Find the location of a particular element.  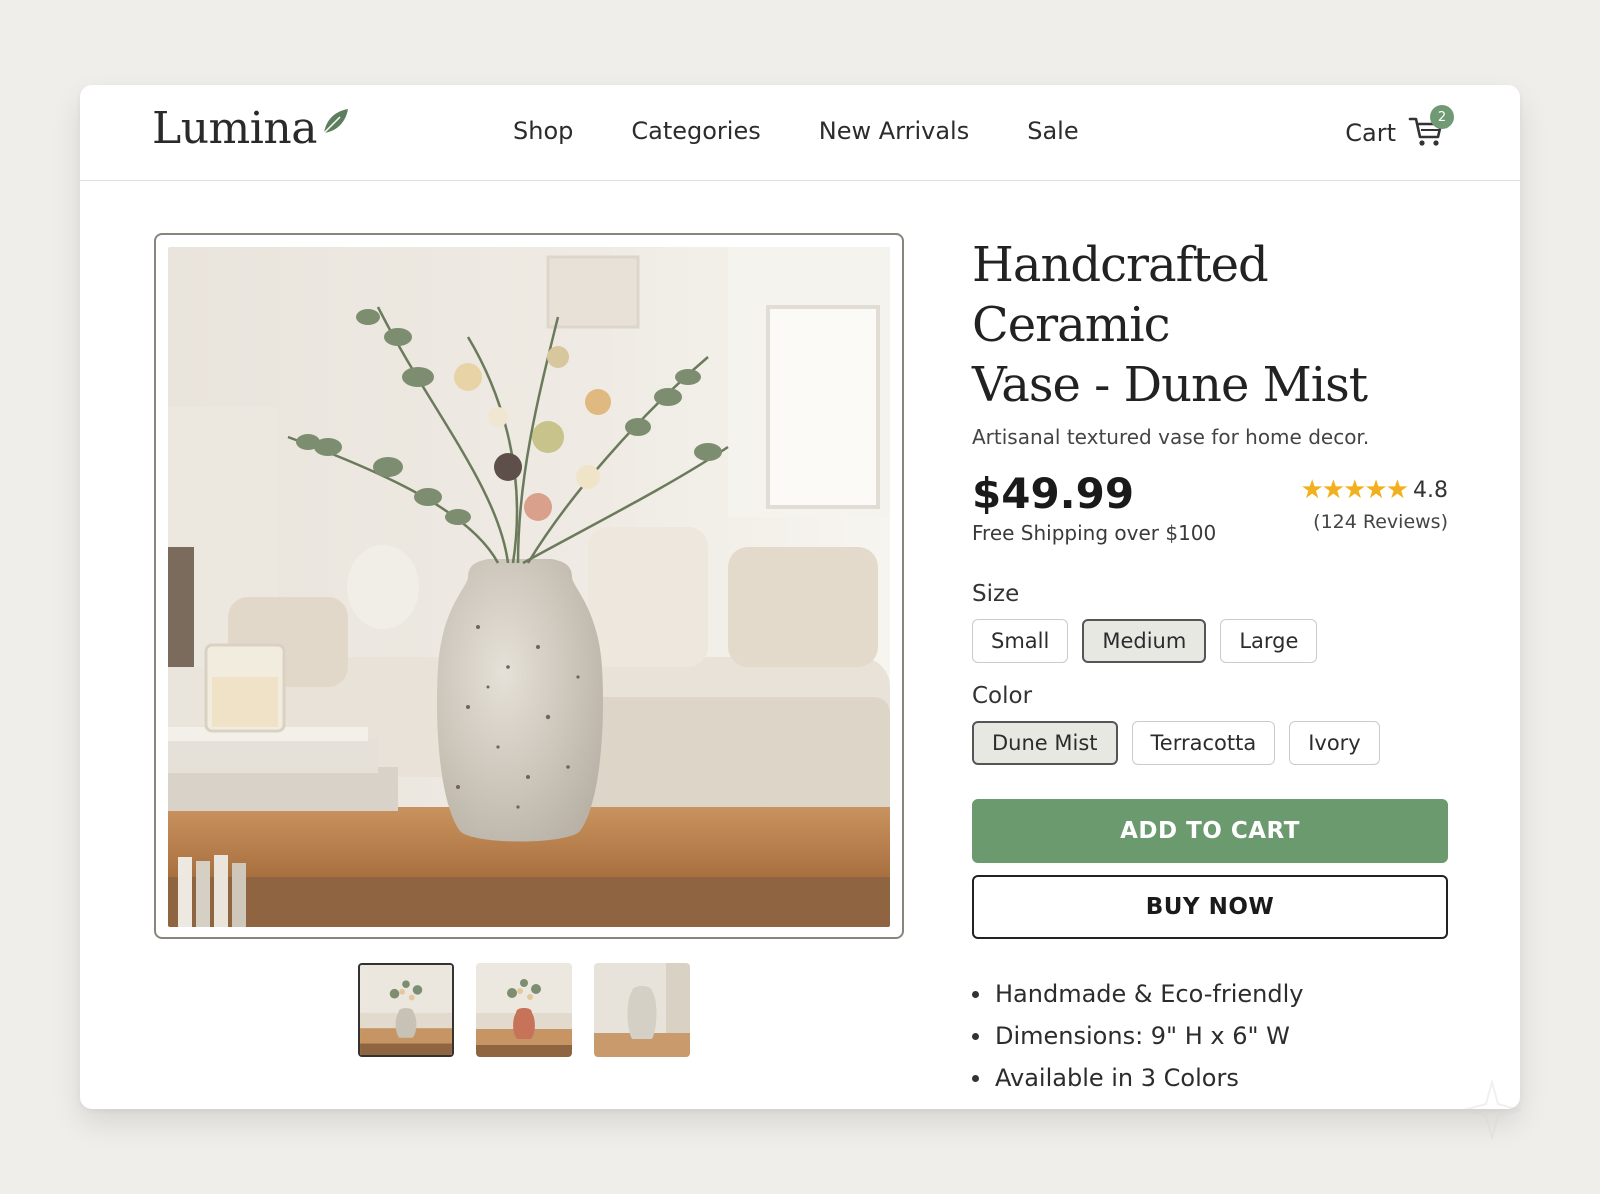

logo: Lumina is located at coordinates (234, 128).